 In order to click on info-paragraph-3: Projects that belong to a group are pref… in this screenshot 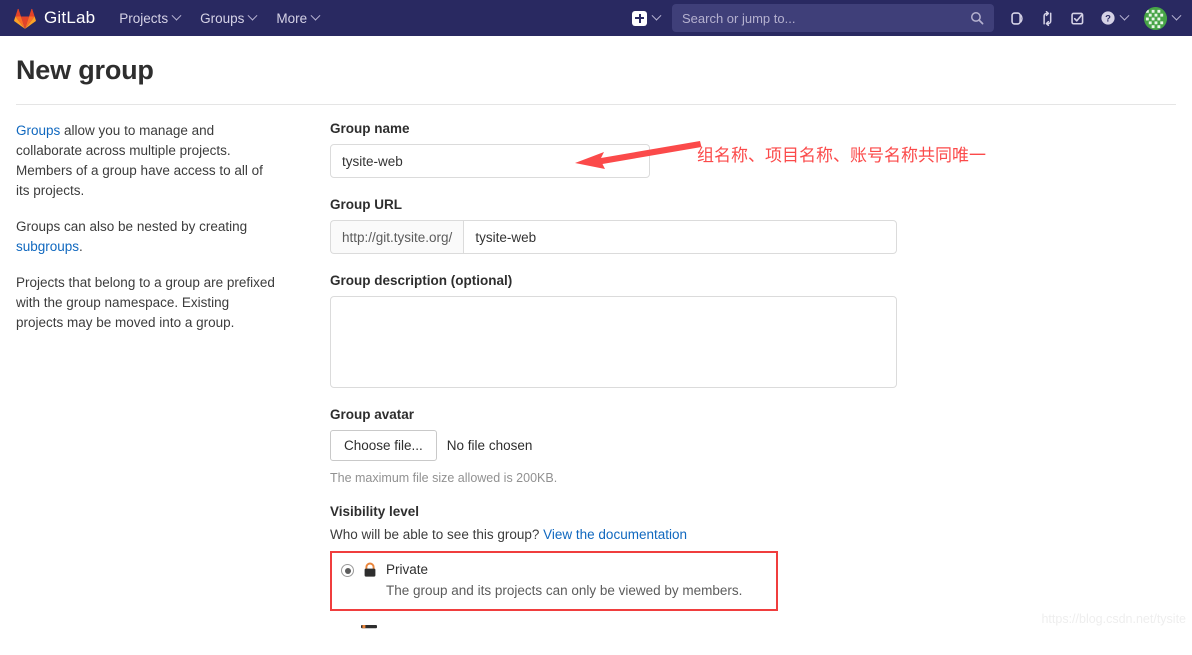, I will do `click(145, 302)`.